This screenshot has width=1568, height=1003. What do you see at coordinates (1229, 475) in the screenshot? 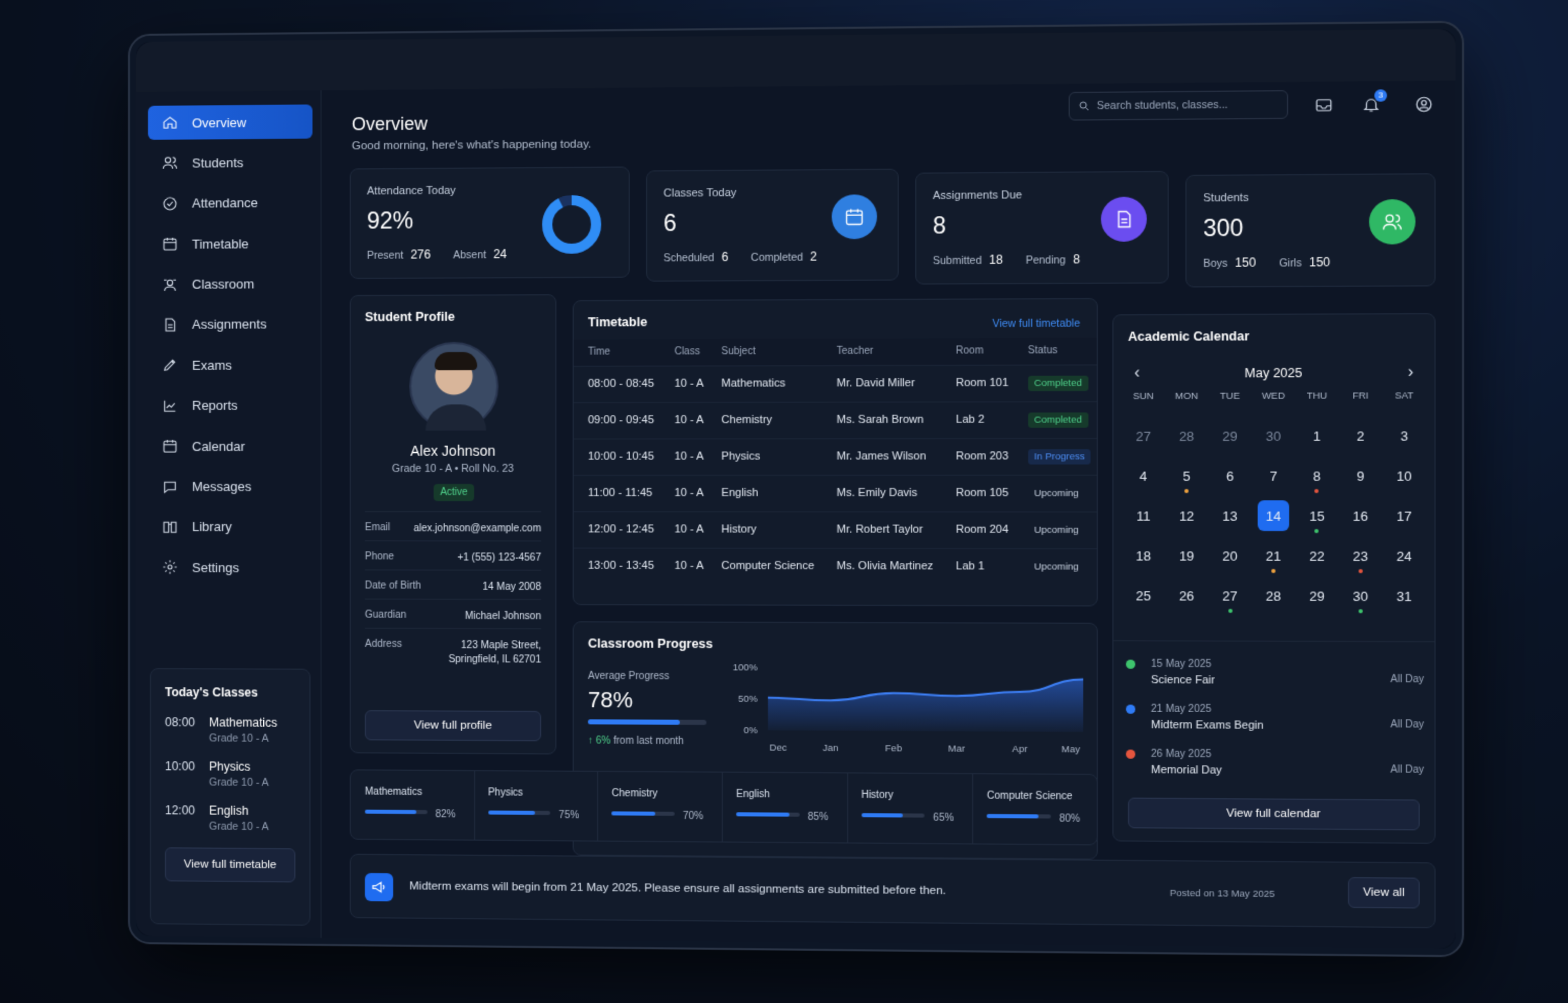
I see `calendar-day: 6` at bounding box center [1229, 475].